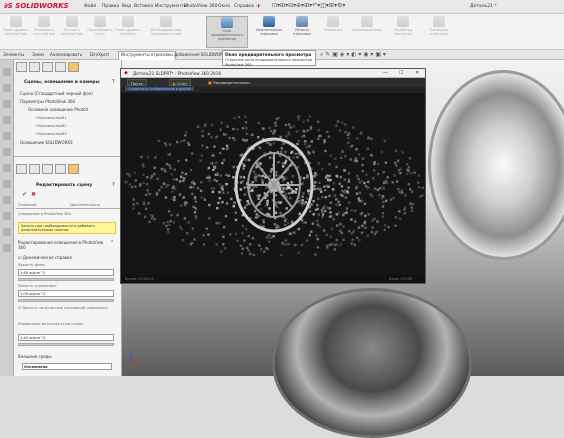  I want to click on tab-sketch: Эскиз, so click(38, 54).